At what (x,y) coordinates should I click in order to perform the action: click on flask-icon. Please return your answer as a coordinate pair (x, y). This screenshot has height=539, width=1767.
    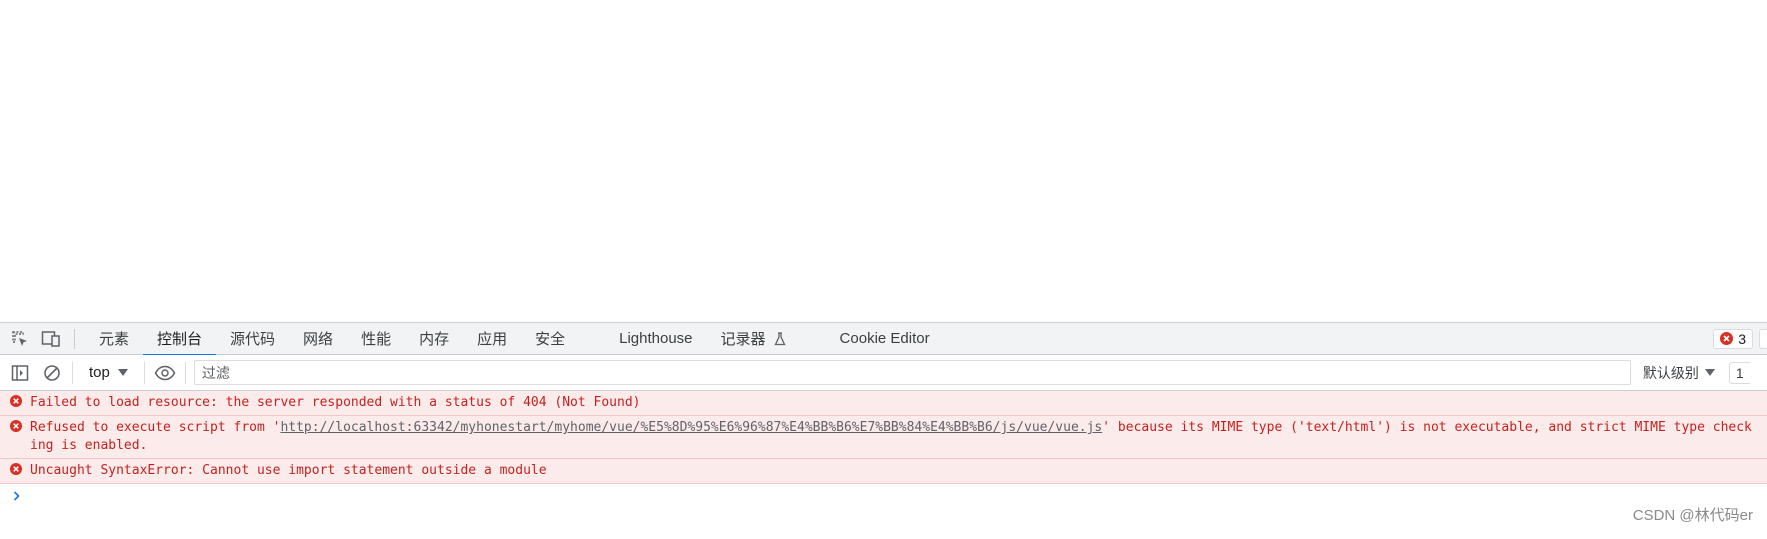
    Looking at the image, I should click on (780, 338).